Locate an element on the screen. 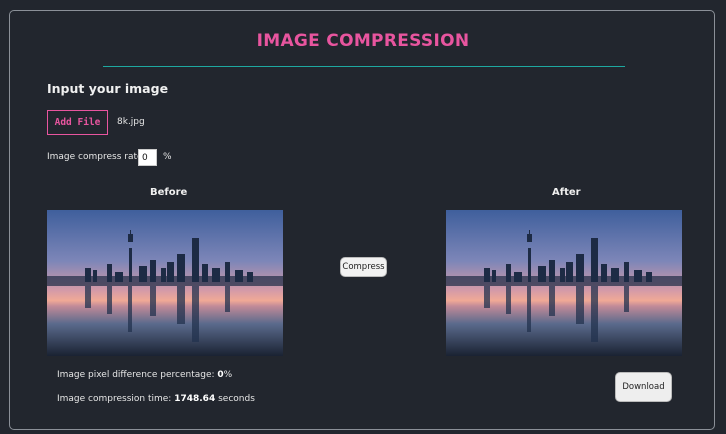  compress-rate-unit: % is located at coordinates (167, 157).